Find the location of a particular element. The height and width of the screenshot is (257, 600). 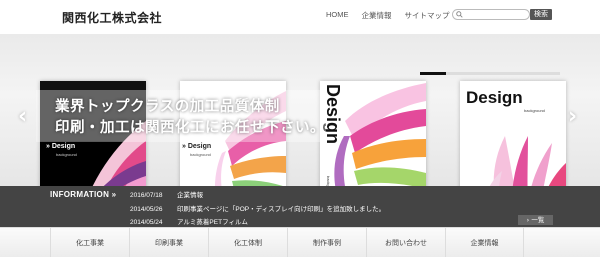

news-date: 2016/07/18 is located at coordinates (146, 195).